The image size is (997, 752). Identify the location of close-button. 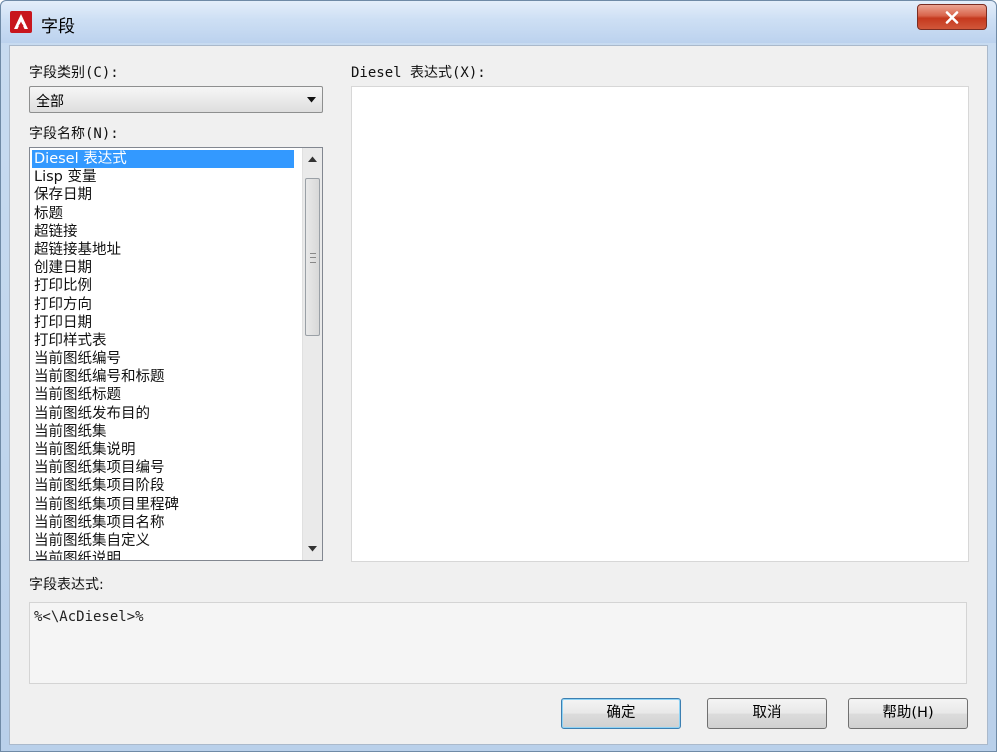
(952, 17).